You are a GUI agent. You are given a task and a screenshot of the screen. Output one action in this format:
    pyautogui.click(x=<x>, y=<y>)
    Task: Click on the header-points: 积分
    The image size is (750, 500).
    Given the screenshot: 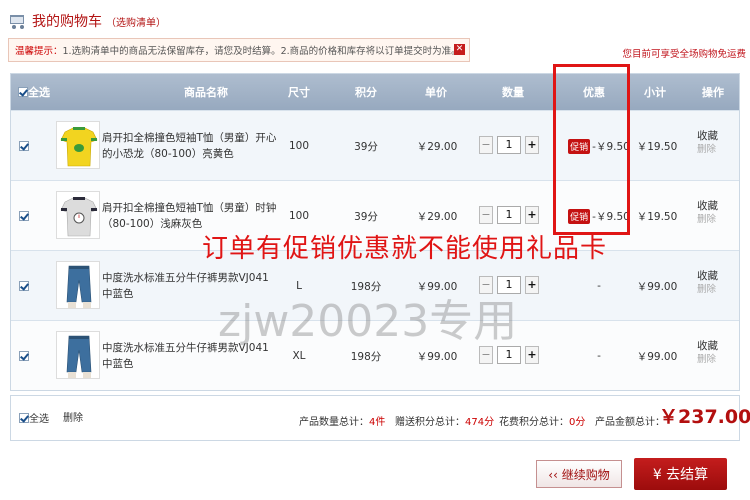 What is the action you would take?
    pyautogui.click(x=366, y=92)
    